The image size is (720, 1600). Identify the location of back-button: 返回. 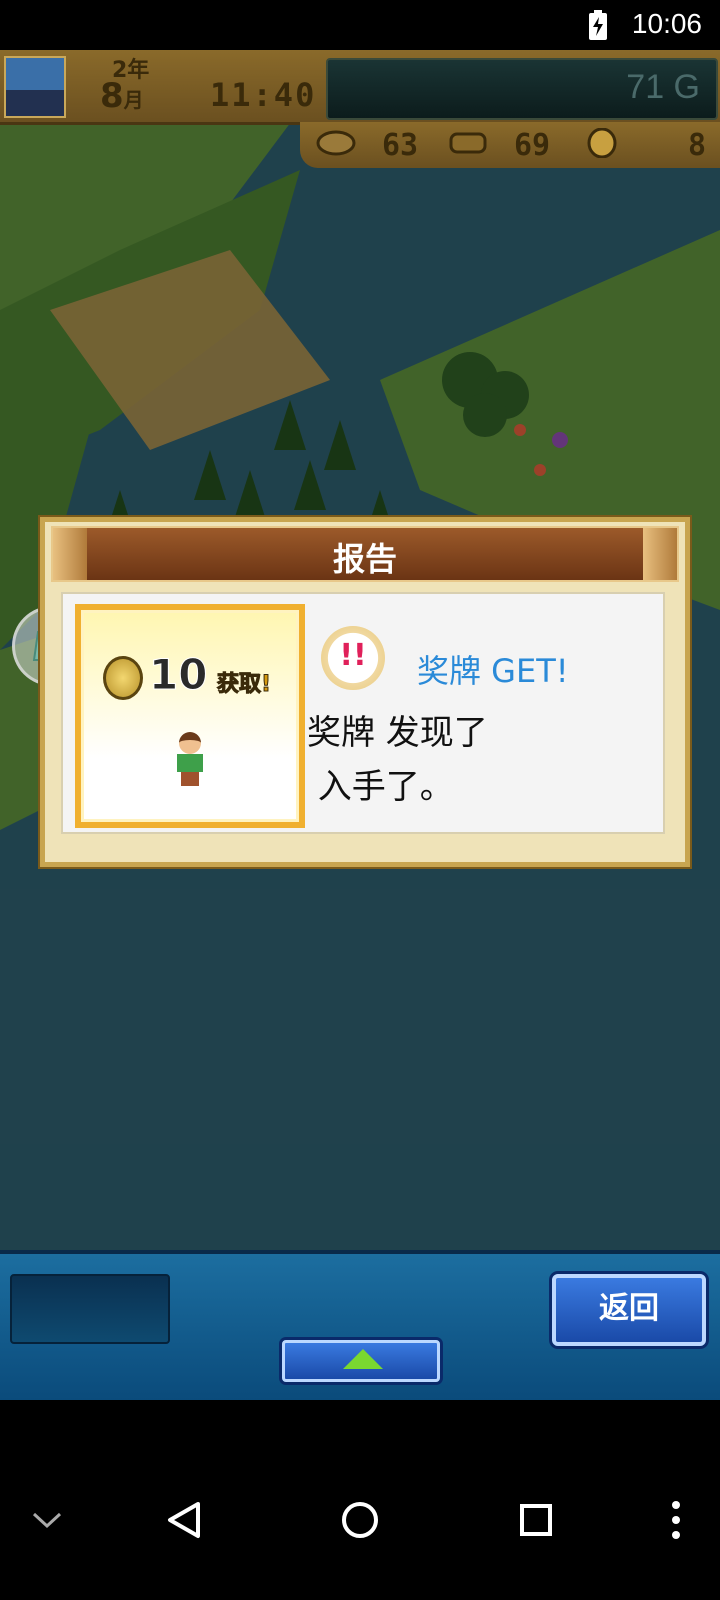
(629, 1310).